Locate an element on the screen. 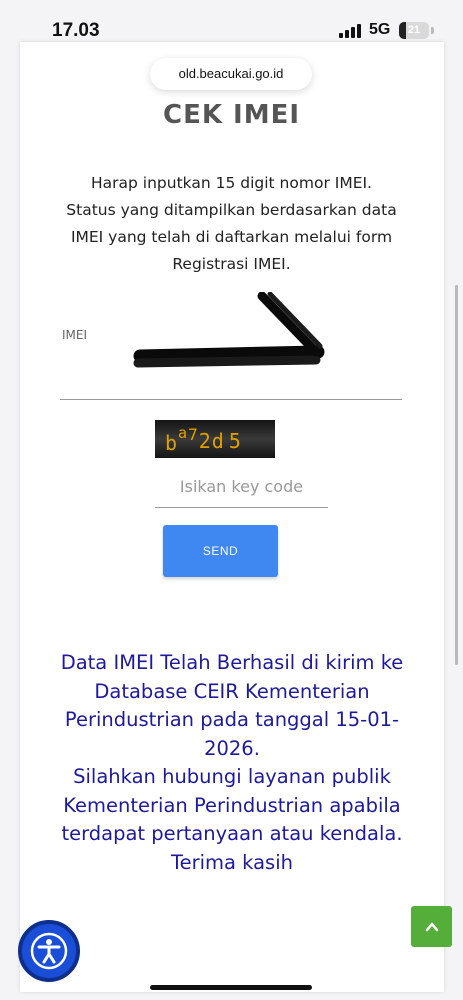  captcha-char: 2 is located at coordinates (205, 441).